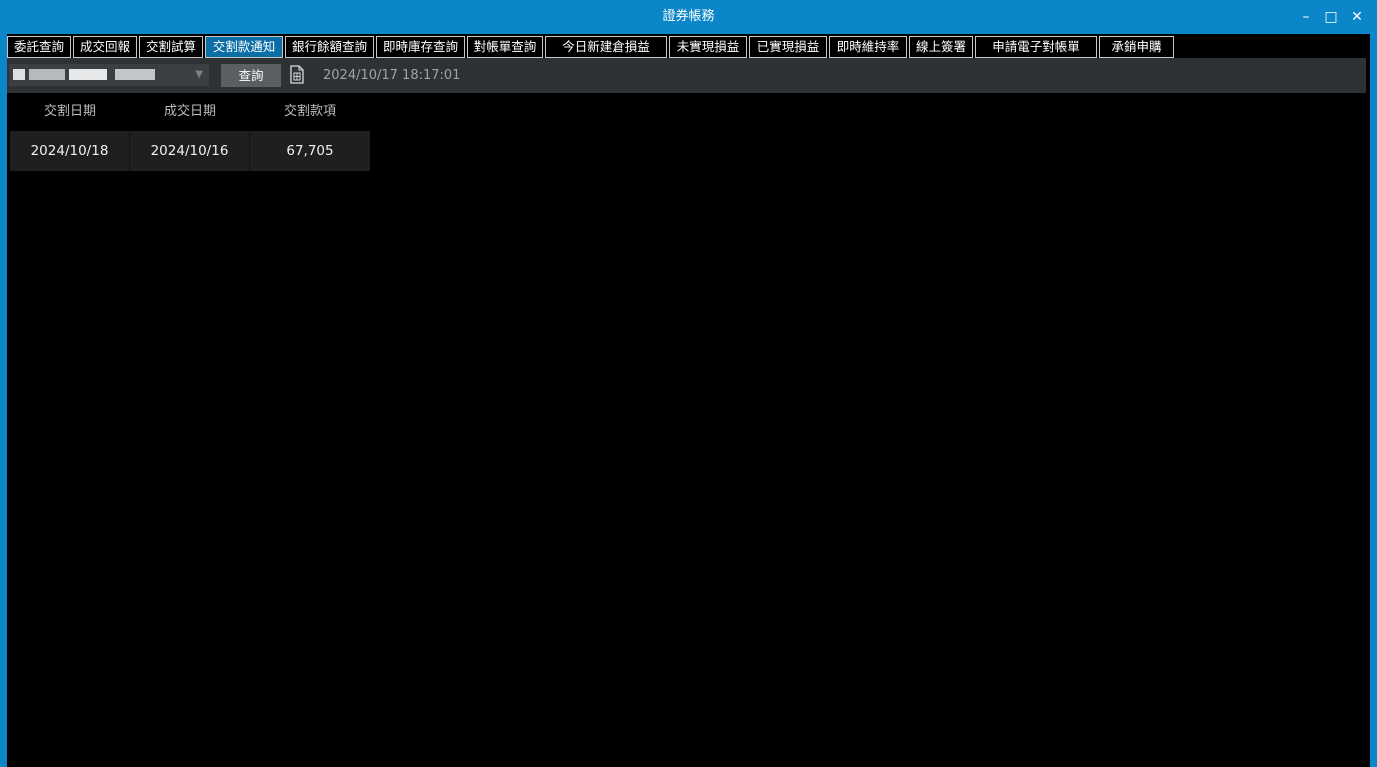  Describe the element at coordinates (310, 112) in the screenshot. I see `column-header-settlement-amount: 交割款項` at that location.